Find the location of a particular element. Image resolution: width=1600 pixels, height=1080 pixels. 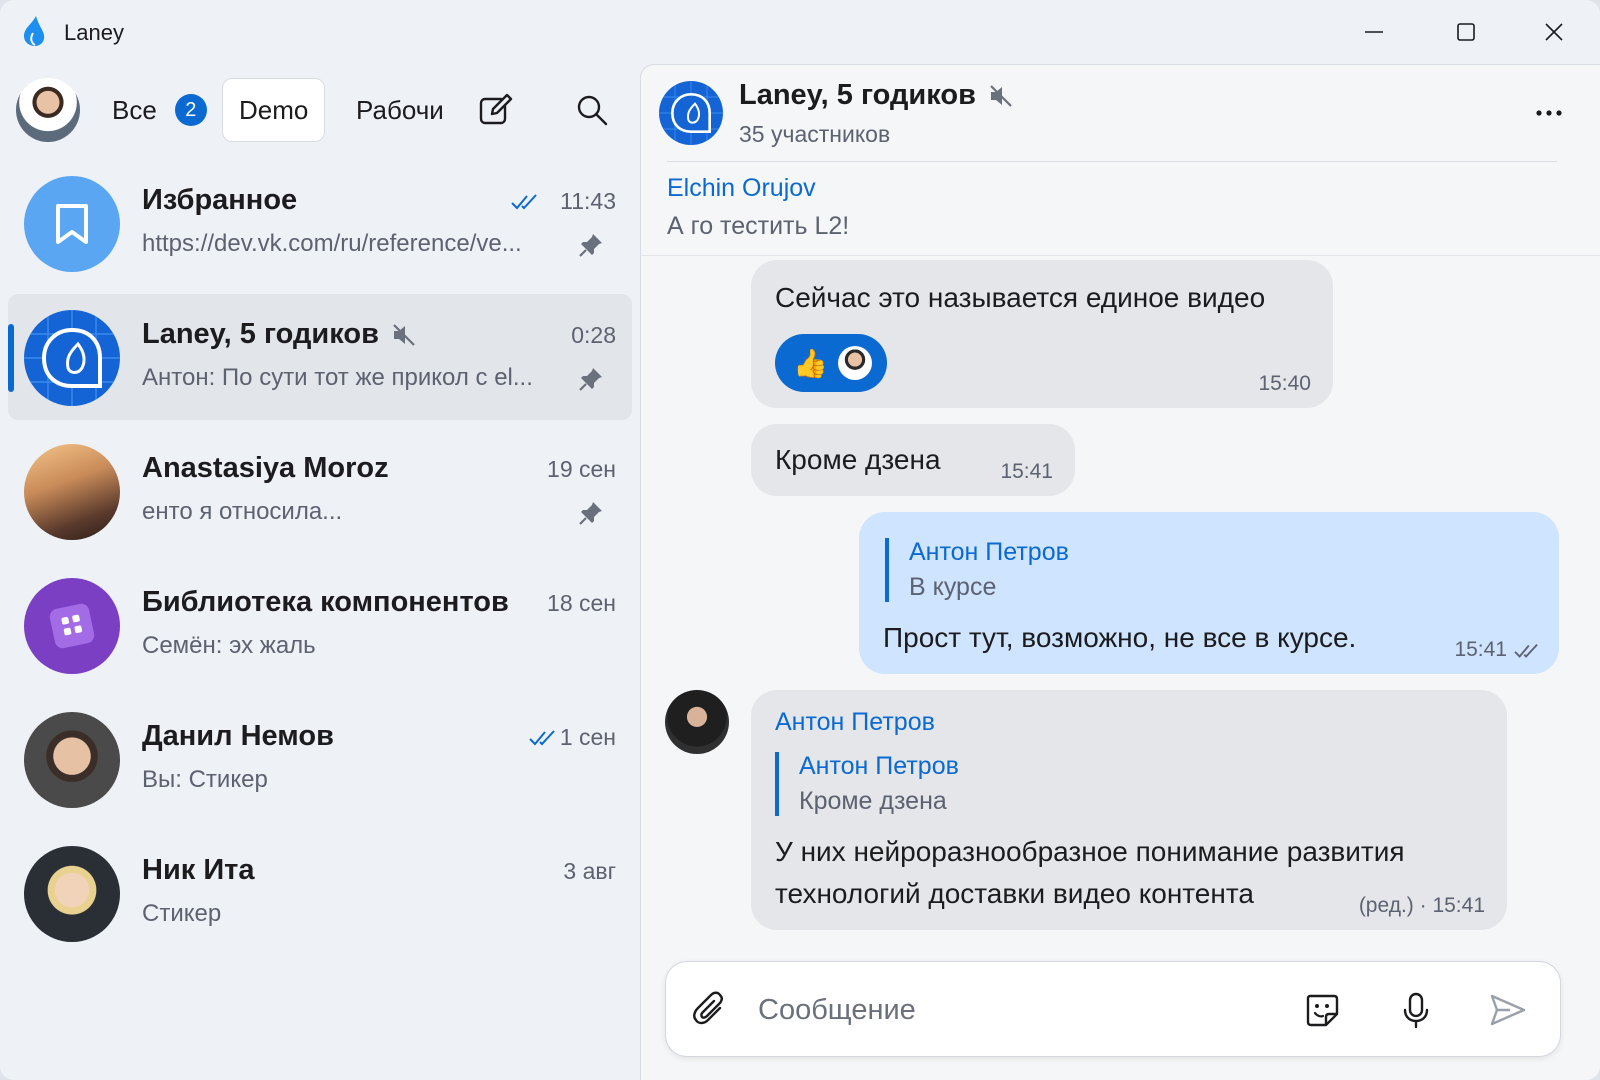

message-composer is located at coordinates (1113, 1009).